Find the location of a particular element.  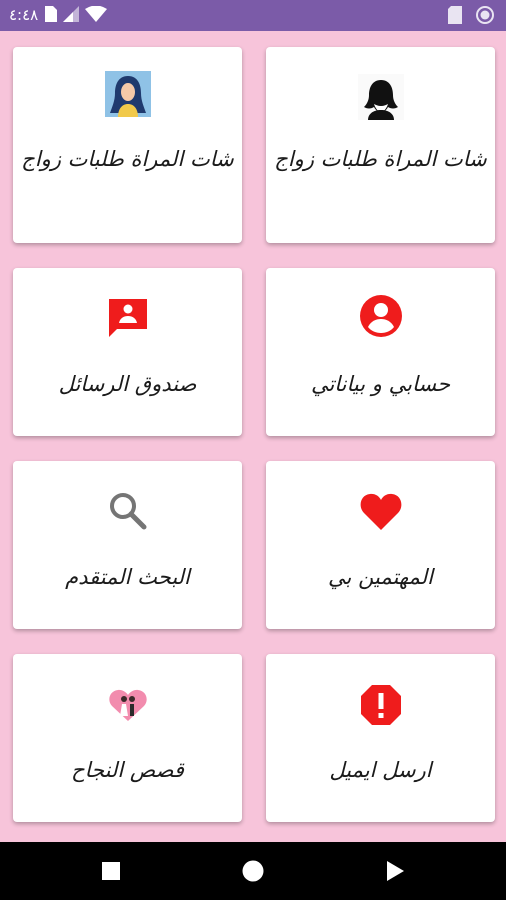

account-circle-icon is located at coordinates (381, 316).